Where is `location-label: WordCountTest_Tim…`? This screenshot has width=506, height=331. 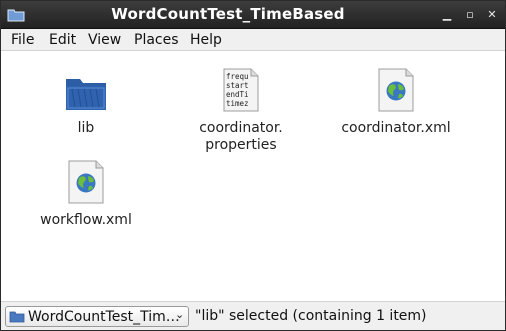 location-label: WordCountTest_Tim… is located at coordinates (104, 317).